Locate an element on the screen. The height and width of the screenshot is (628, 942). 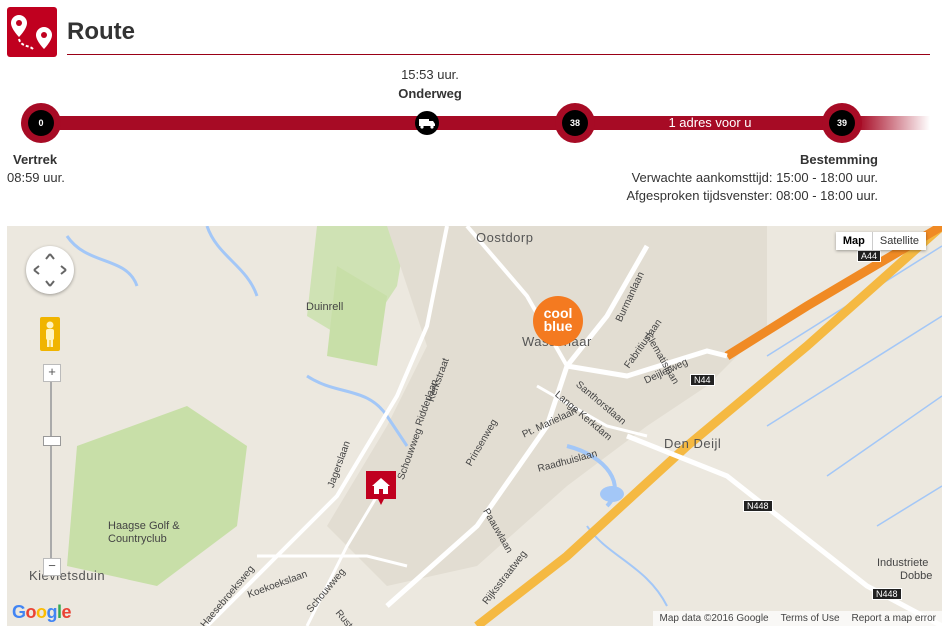
stop-marker-destination: 39 is located at coordinates (842, 123).